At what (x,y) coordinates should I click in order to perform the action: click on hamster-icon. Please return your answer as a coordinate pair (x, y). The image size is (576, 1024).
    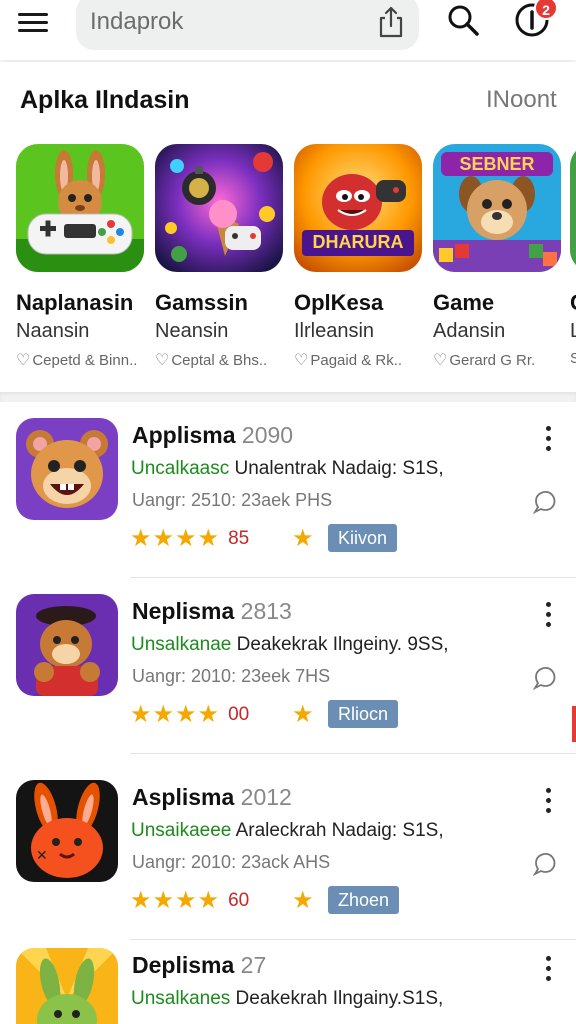
    Looking at the image, I should click on (67, 469).